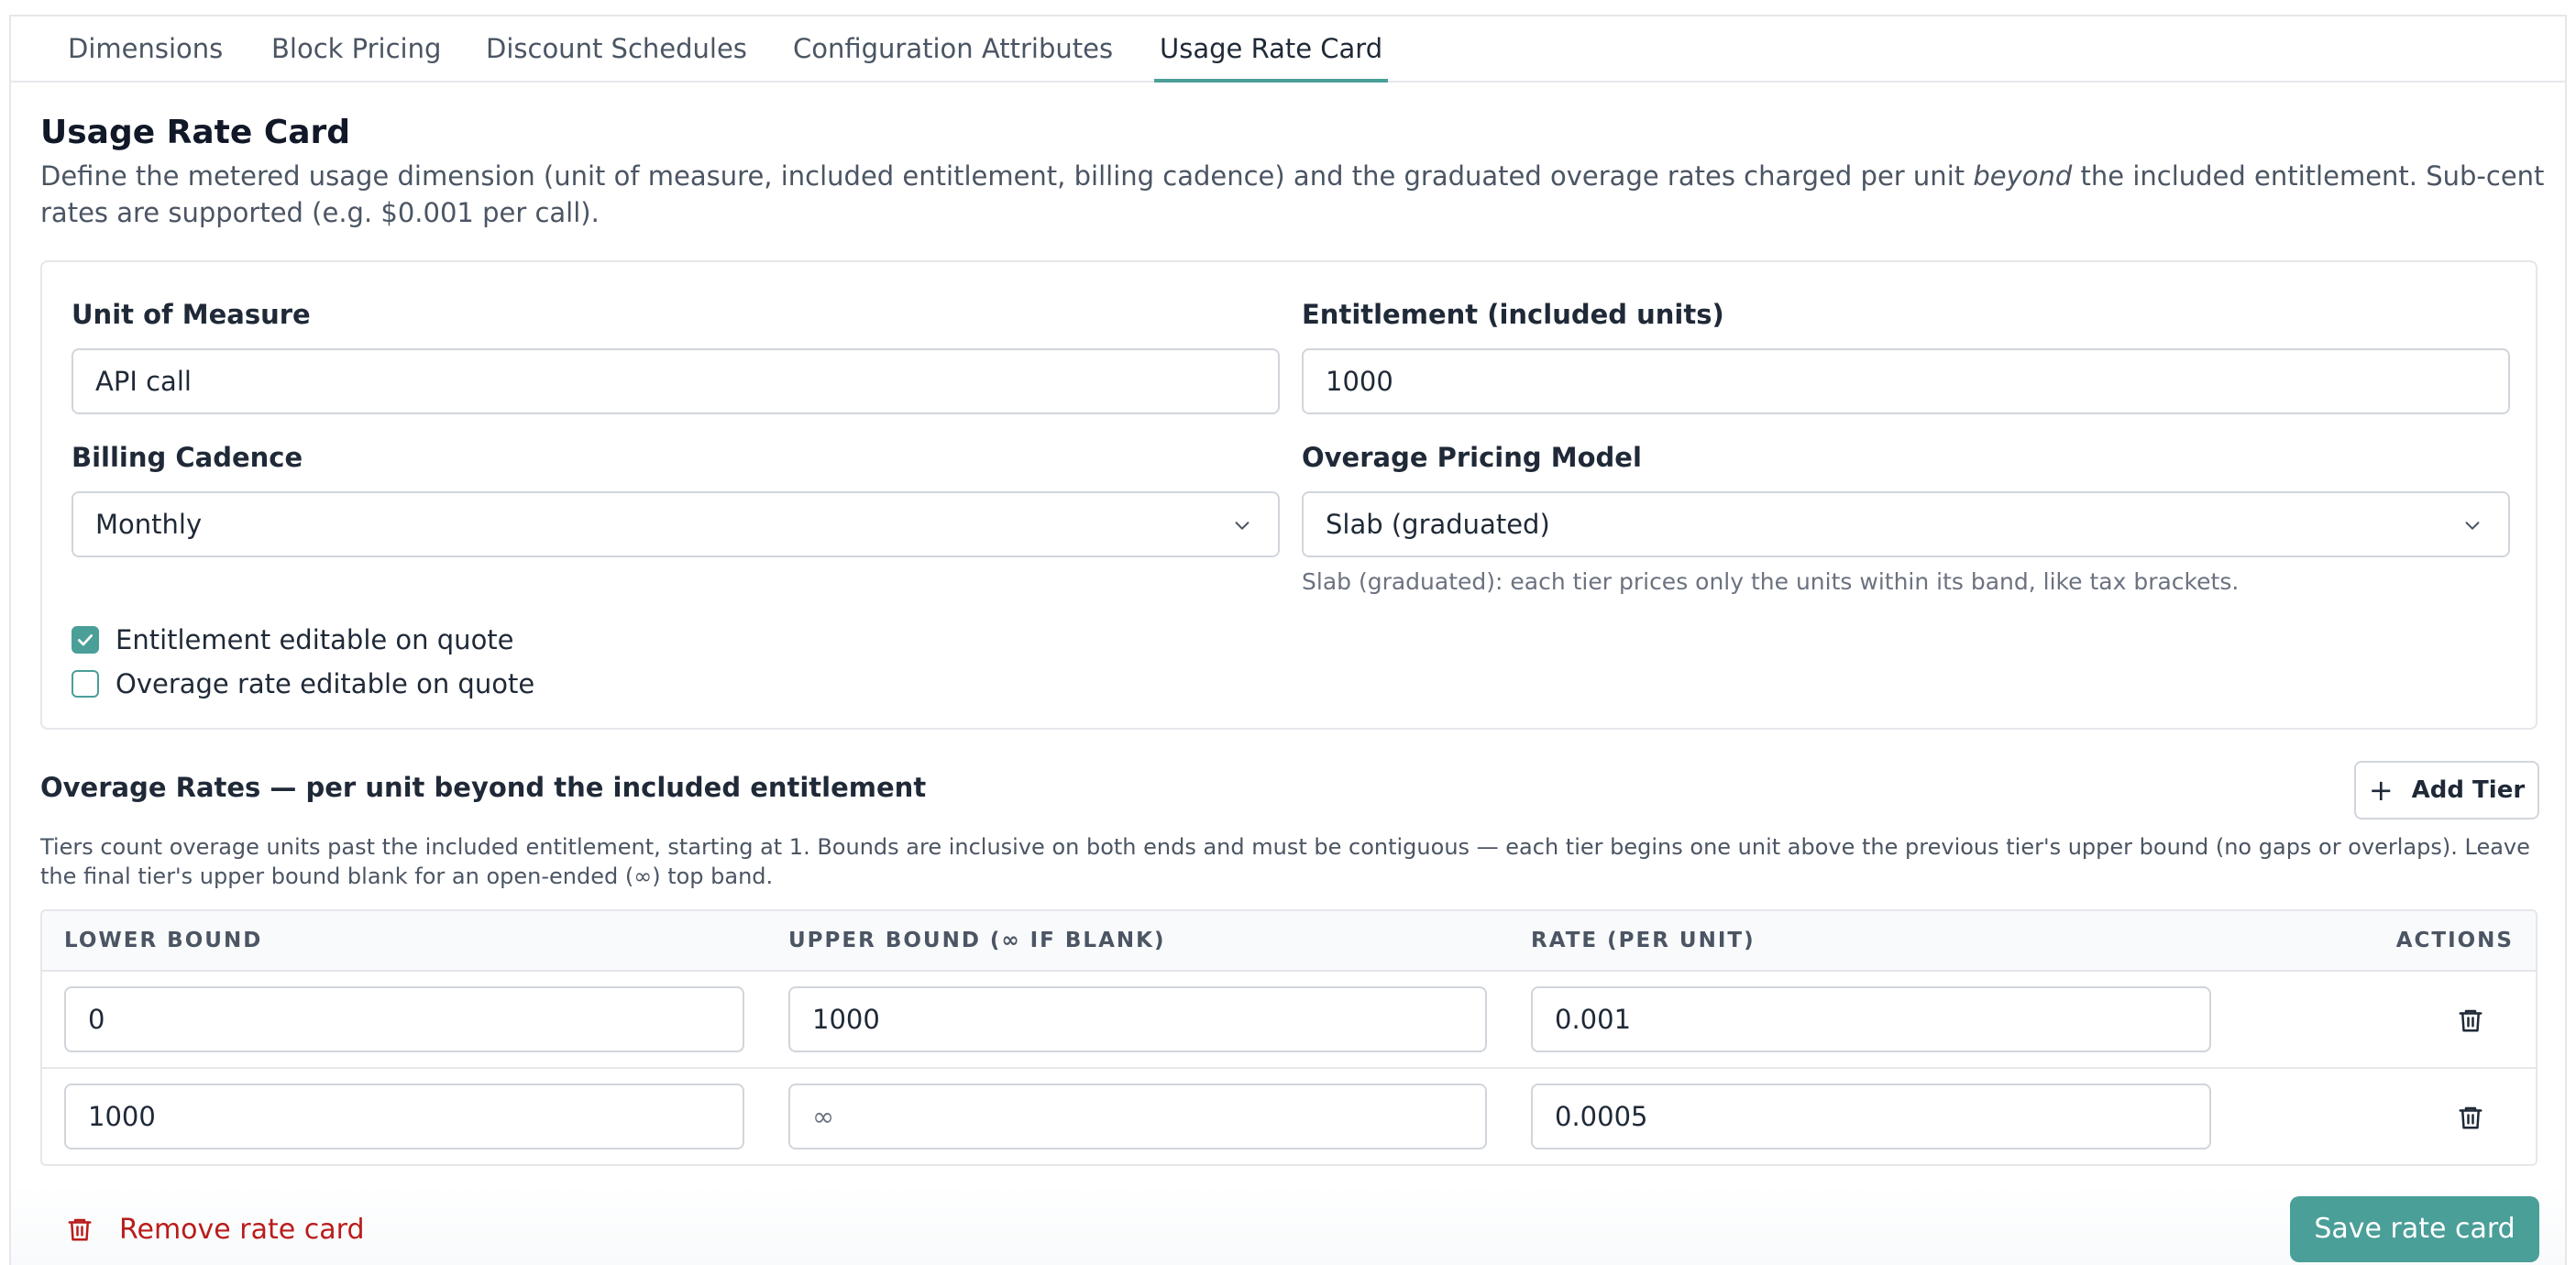 The image size is (2576, 1265). I want to click on add-tier-button: + Add Tier, so click(2446, 790).